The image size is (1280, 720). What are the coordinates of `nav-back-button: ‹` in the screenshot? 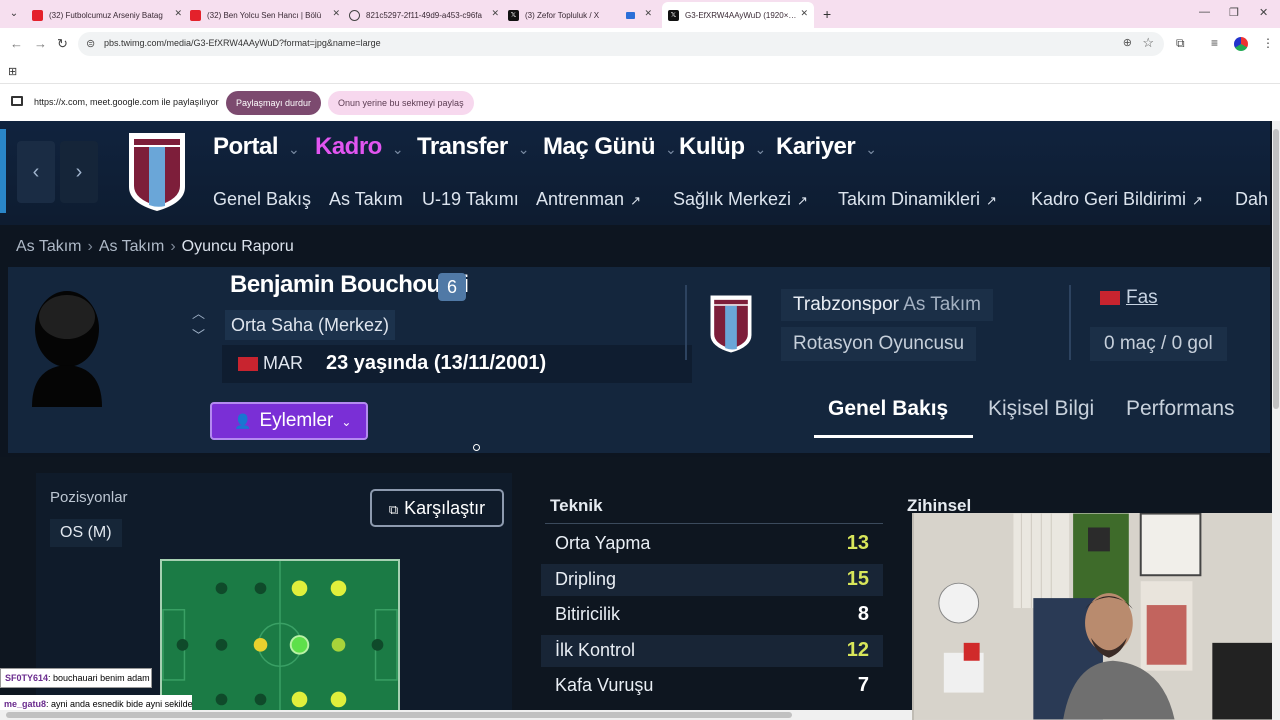 It's located at (36, 172).